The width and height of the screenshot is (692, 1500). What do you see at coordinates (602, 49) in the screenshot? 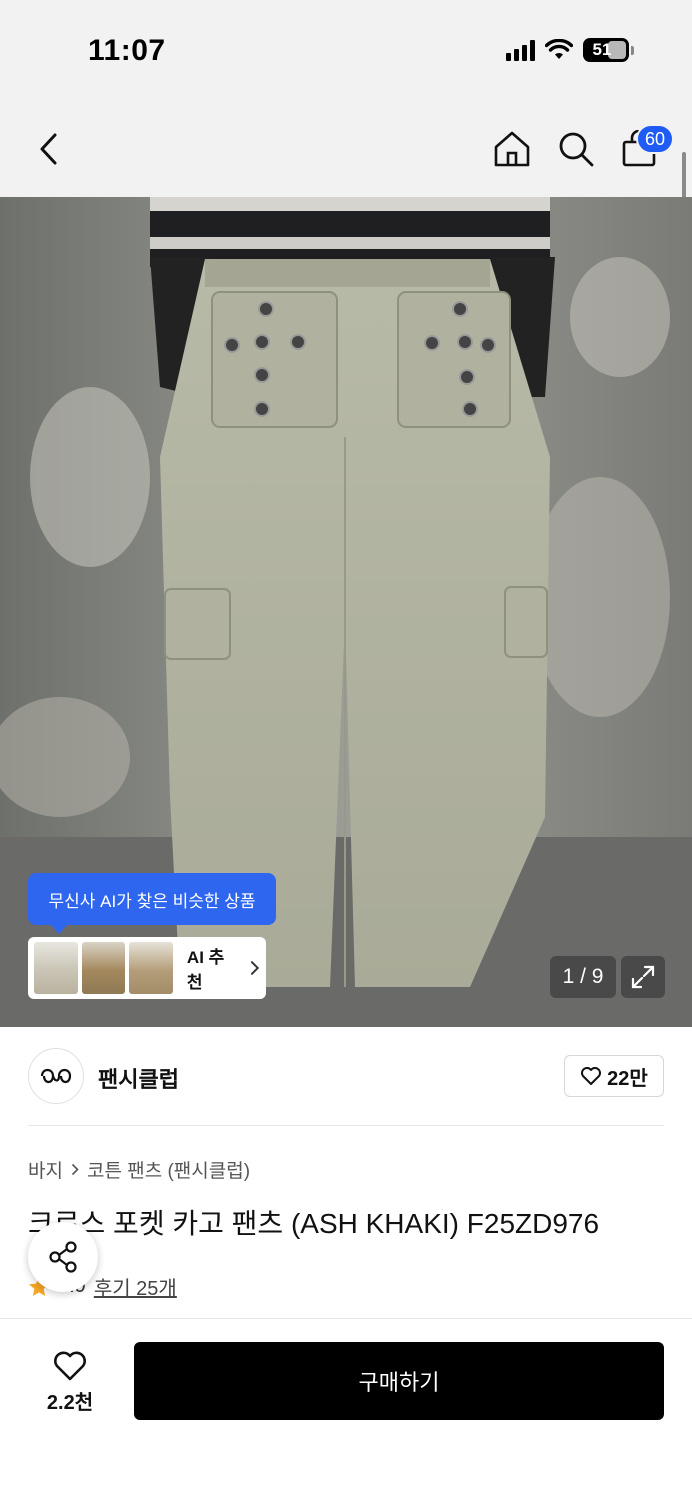
I see `battery-level-text: 51` at bounding box center [602, 49].